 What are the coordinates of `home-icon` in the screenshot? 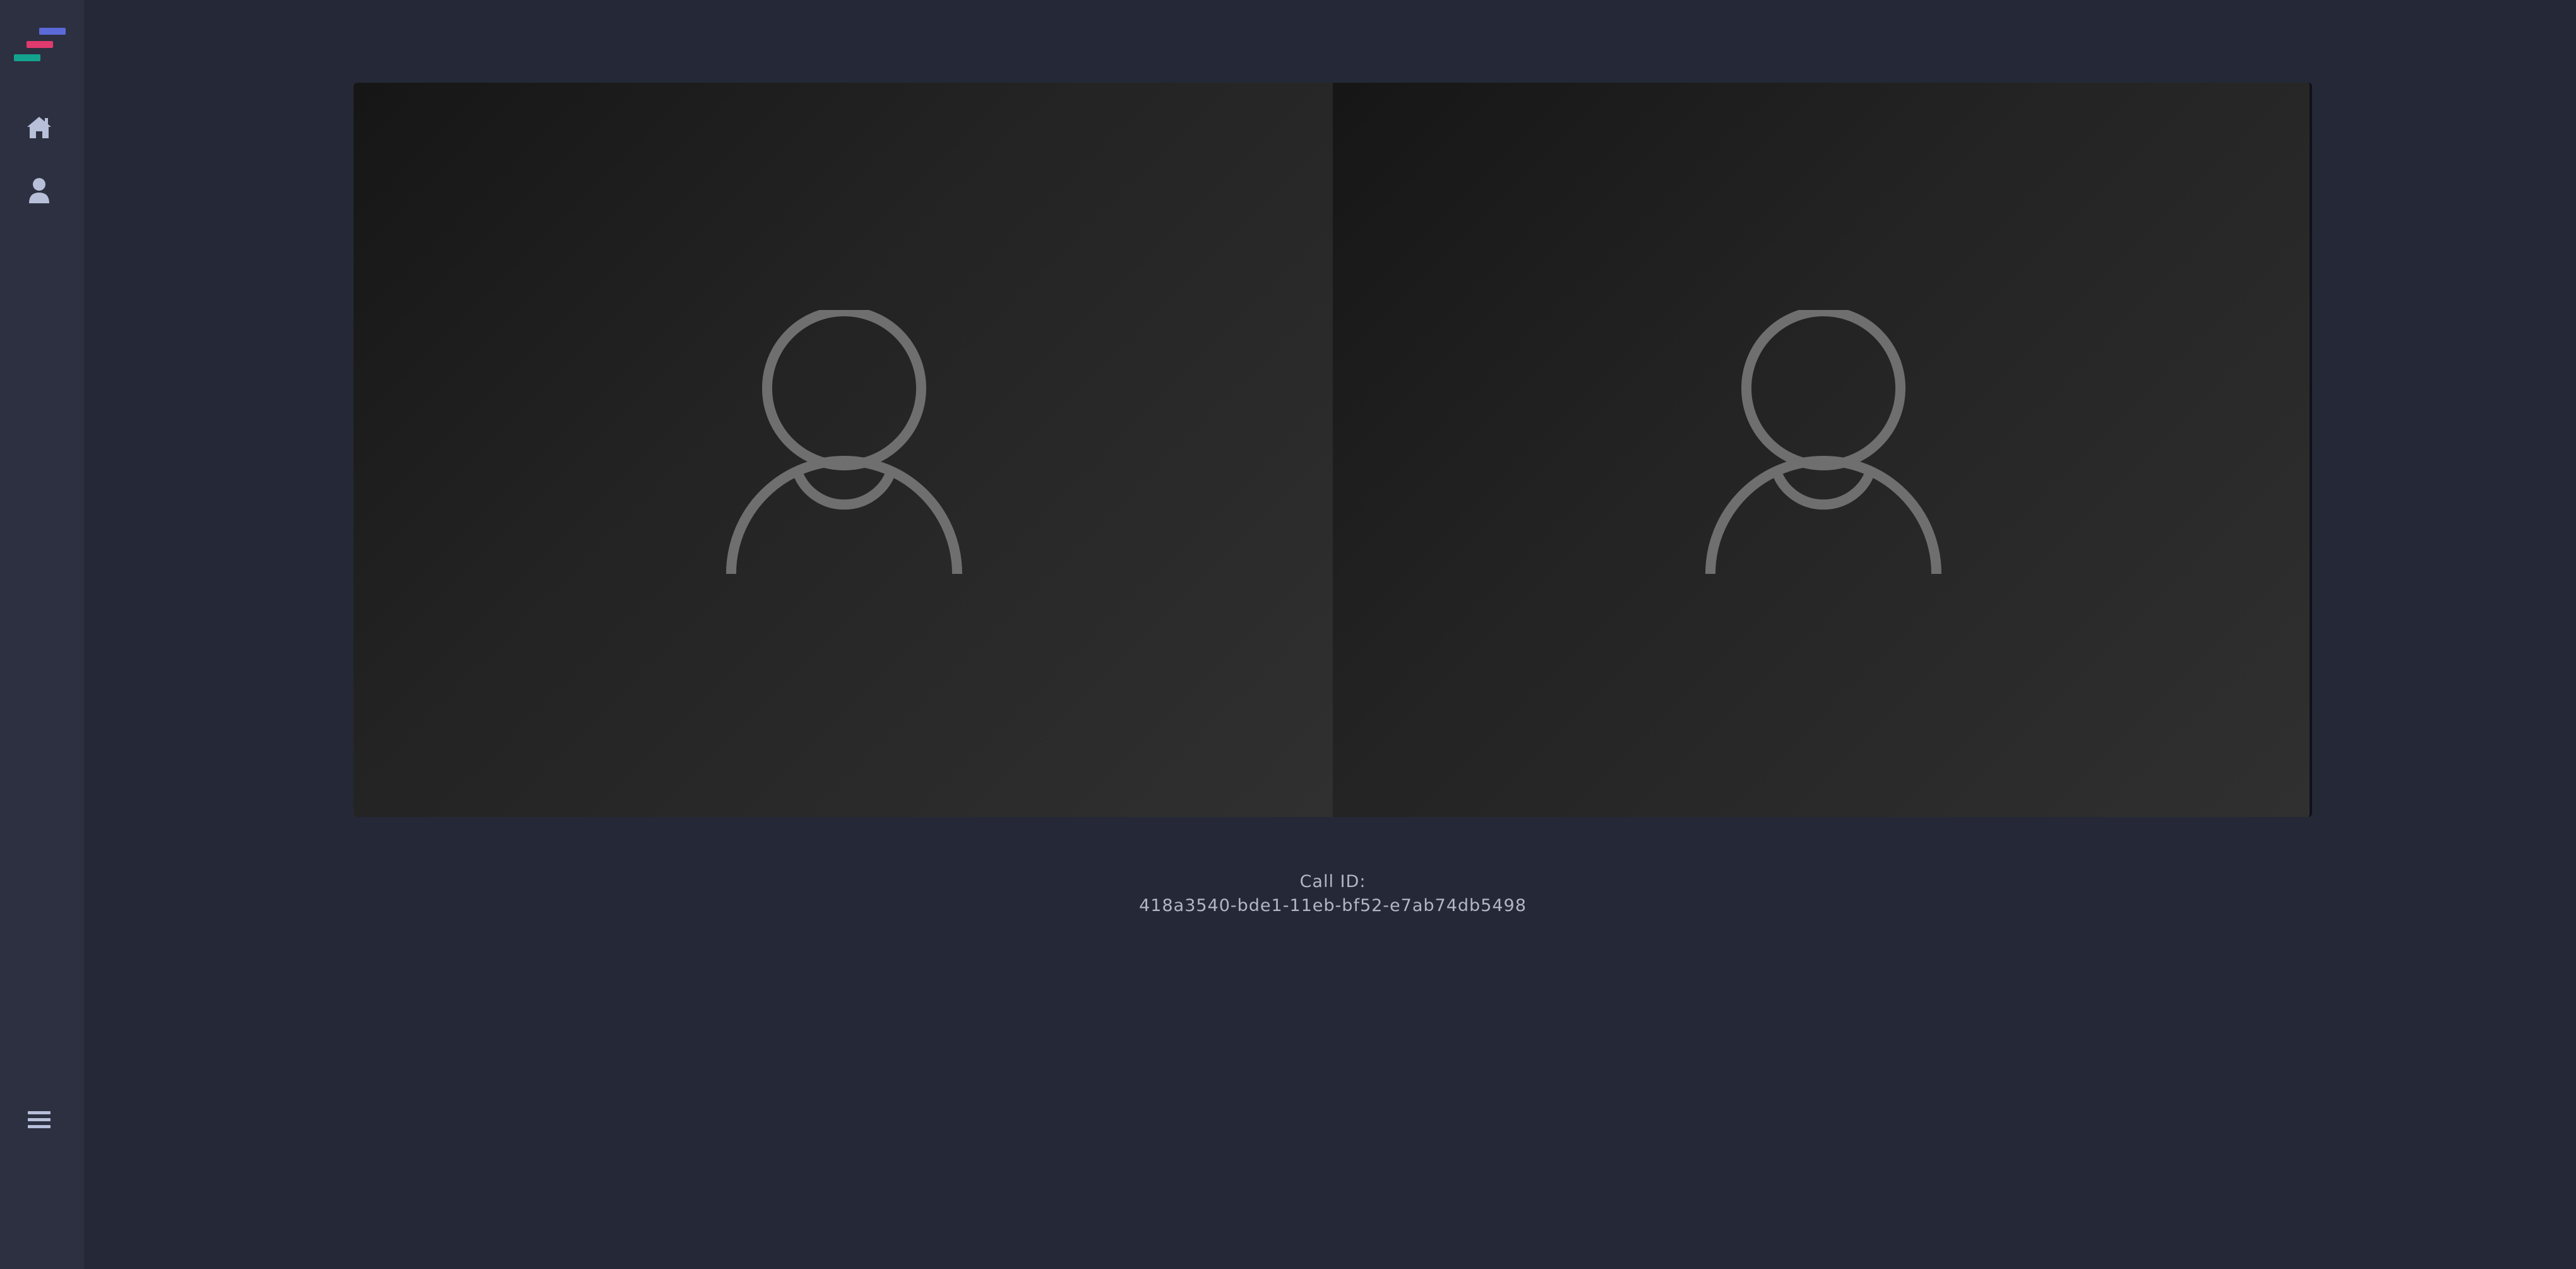 It's located at (39, 128).